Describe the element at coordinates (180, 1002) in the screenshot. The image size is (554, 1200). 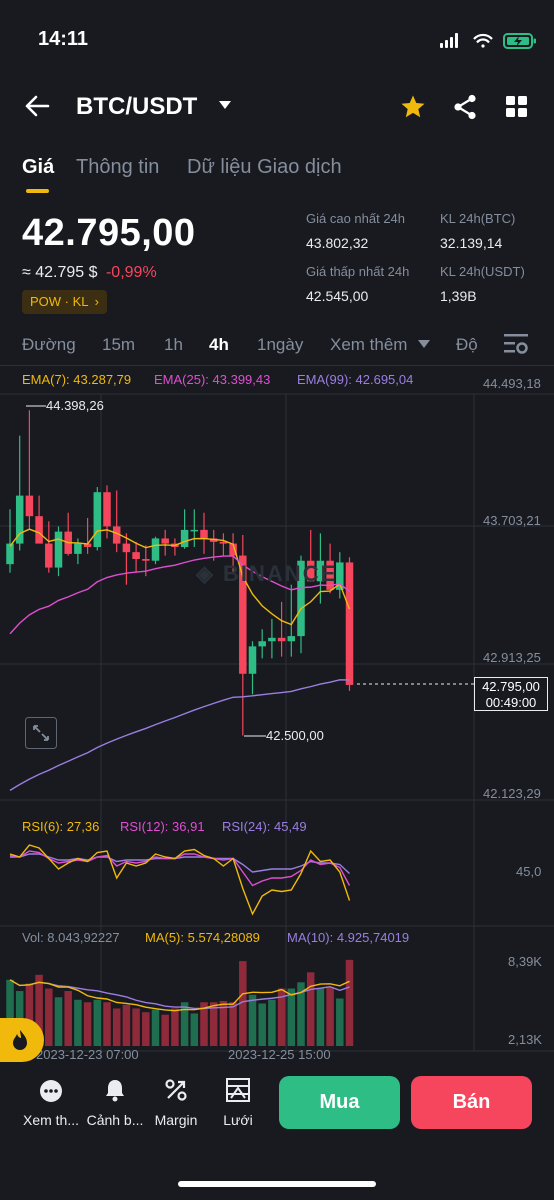
I see `volume-bars` at that location.